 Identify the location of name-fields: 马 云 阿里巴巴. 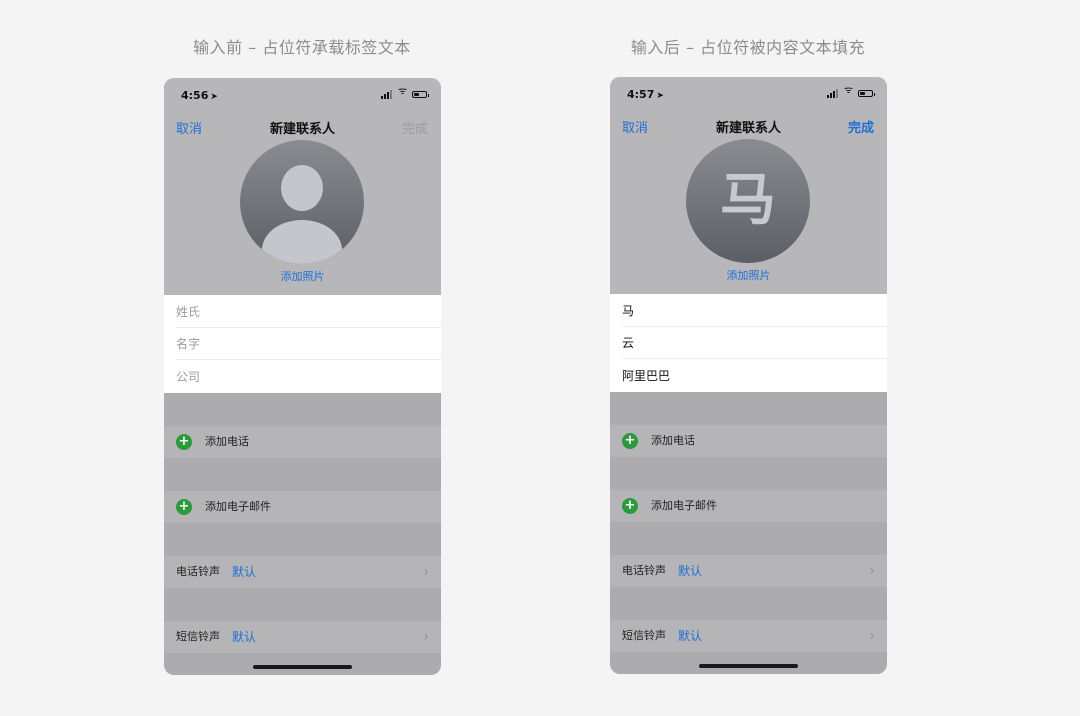
(748, 343).